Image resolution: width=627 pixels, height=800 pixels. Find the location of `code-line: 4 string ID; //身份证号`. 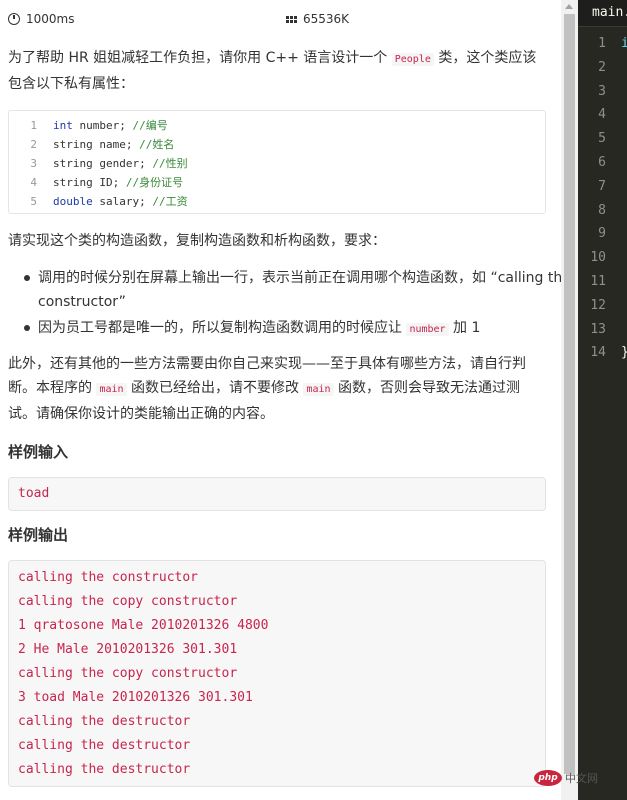

code-line: 4 string ID; //身份证号 is located at coordinates (277, 182).